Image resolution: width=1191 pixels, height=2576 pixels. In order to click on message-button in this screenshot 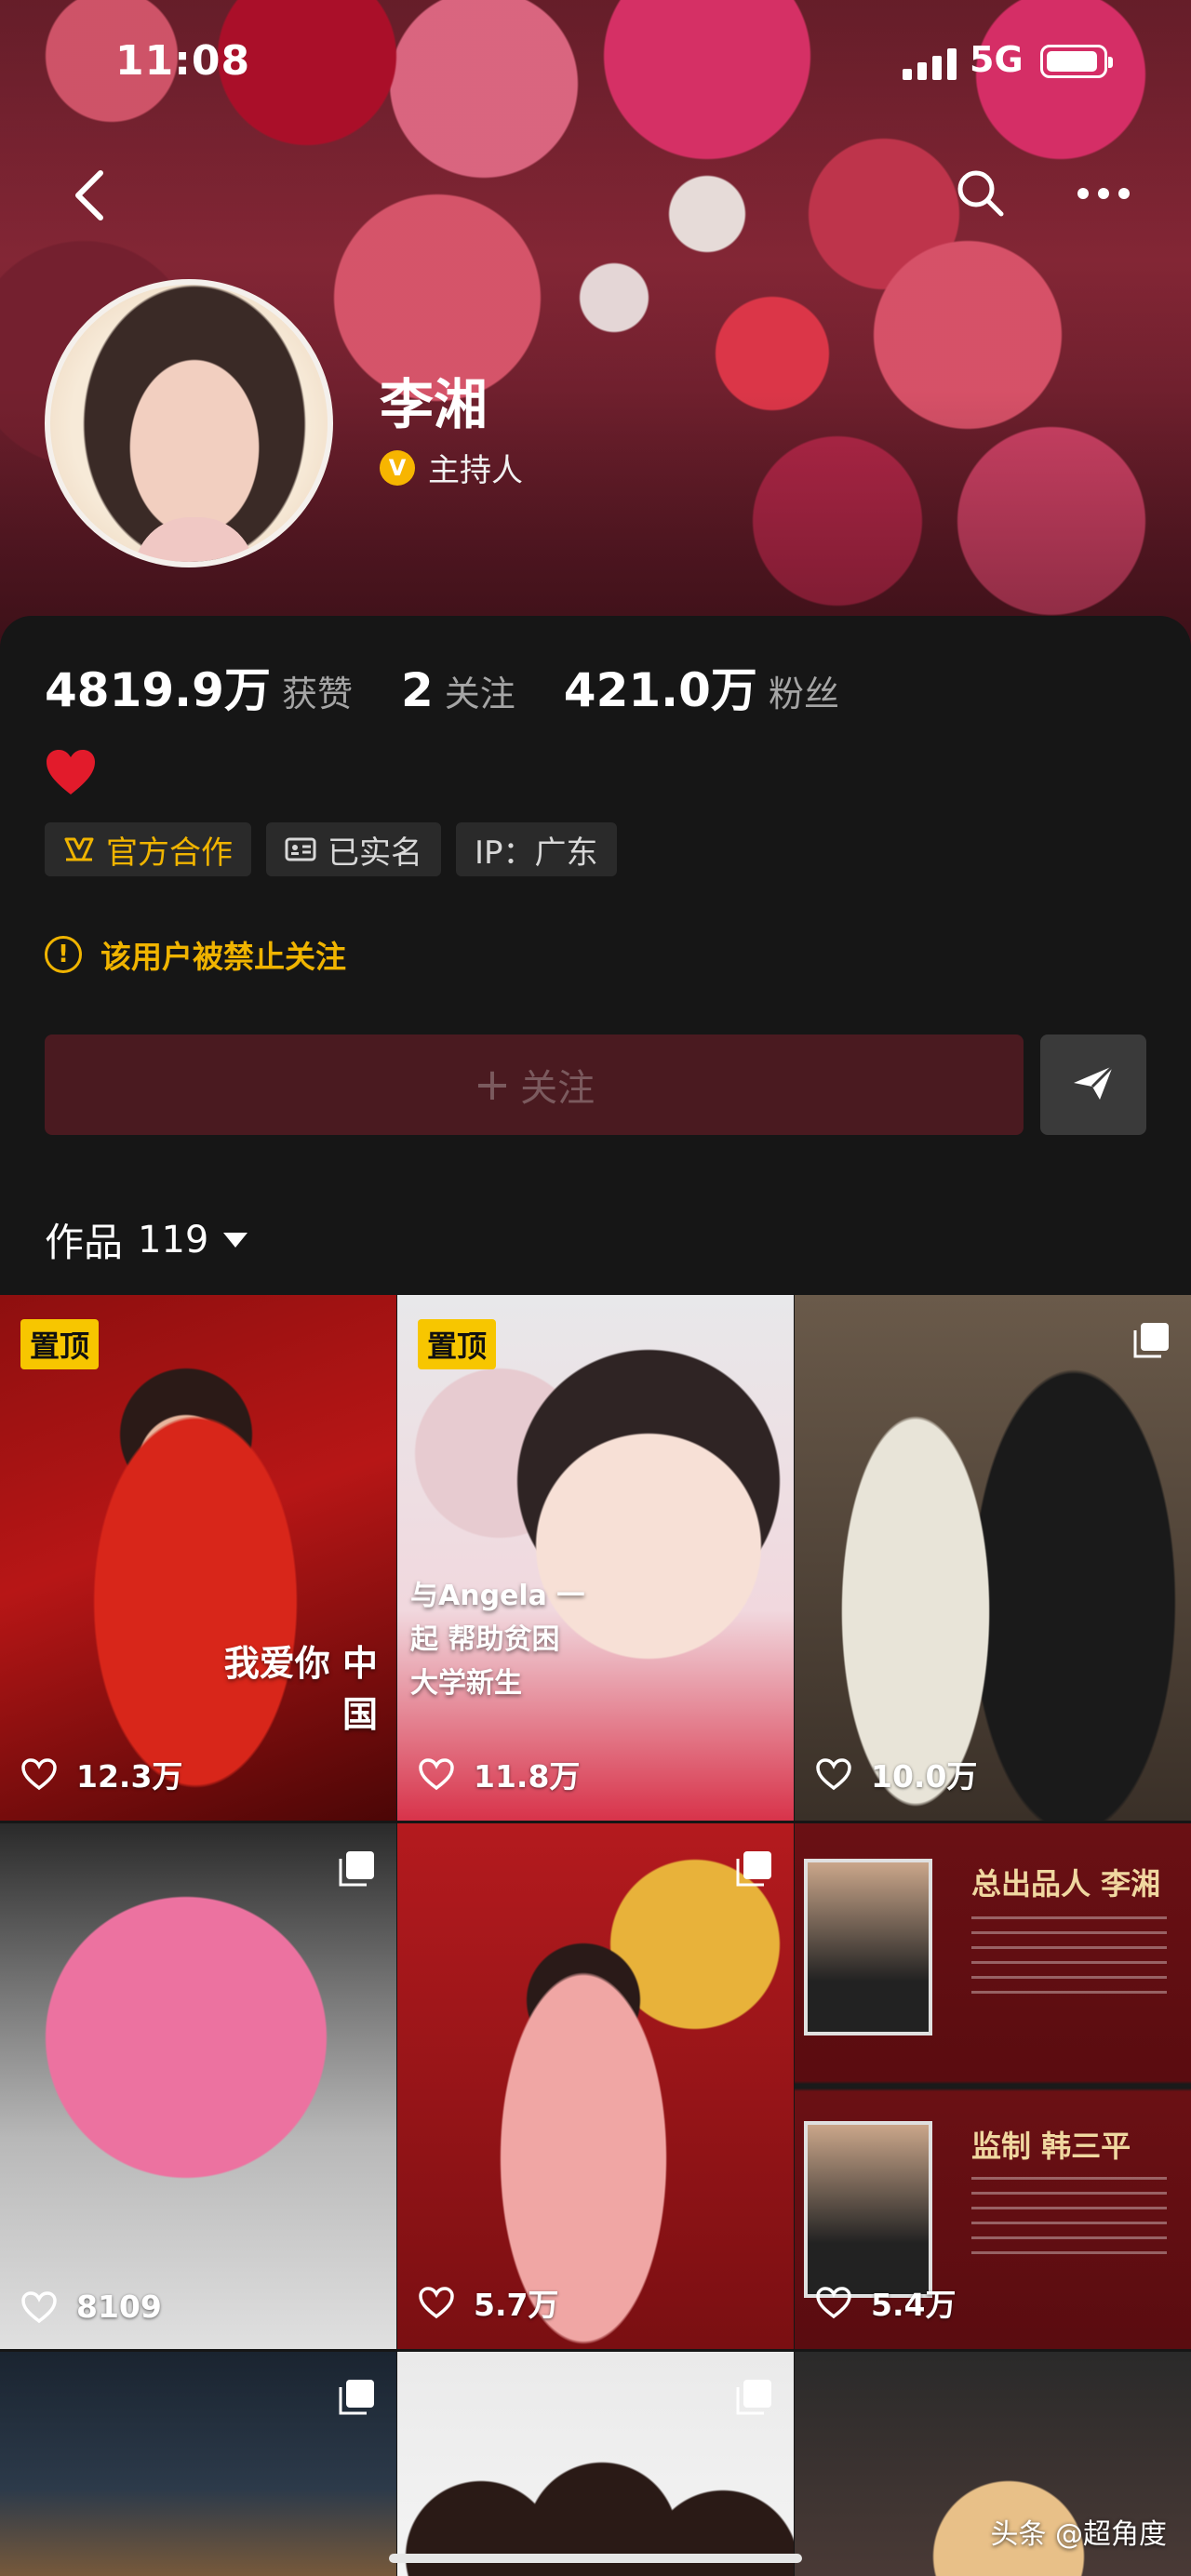, I will do `click(1093, 1084)`.